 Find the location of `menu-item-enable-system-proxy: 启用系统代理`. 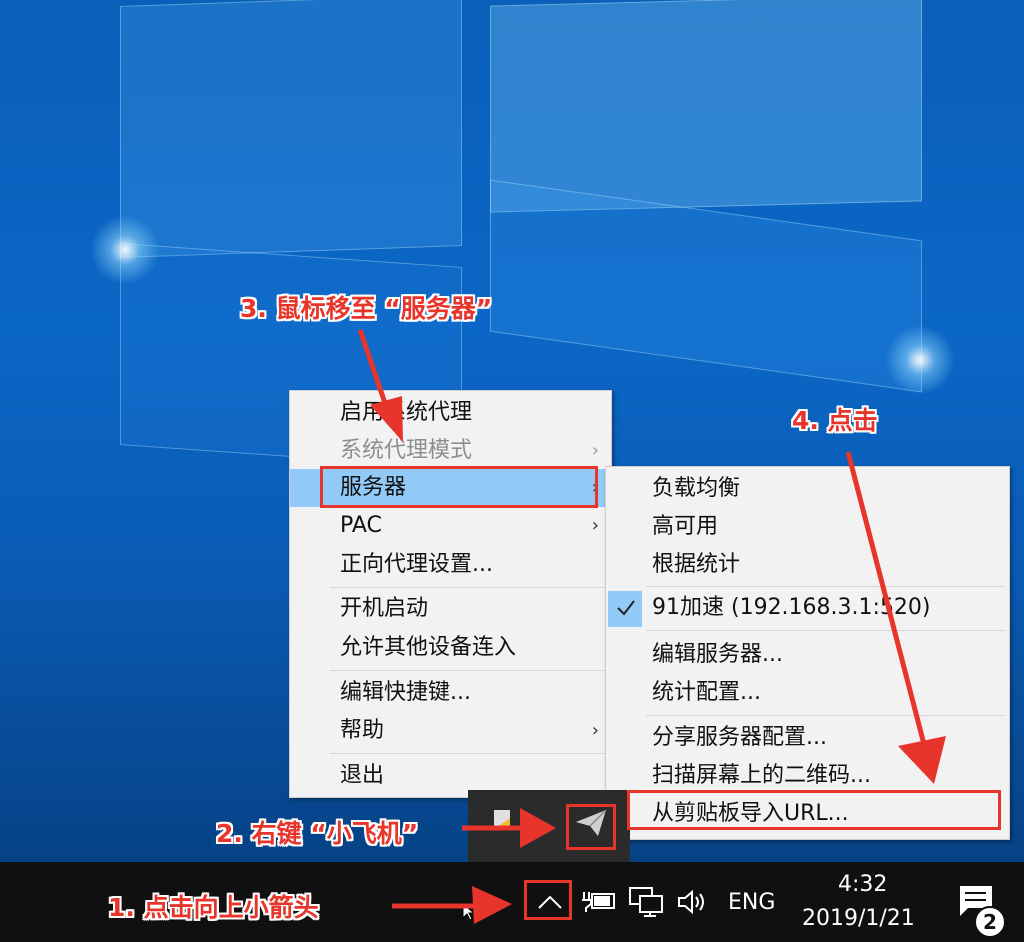

menu-item-enable-system-proxy: 启用系统代理 is located at coordinates (450, 413).